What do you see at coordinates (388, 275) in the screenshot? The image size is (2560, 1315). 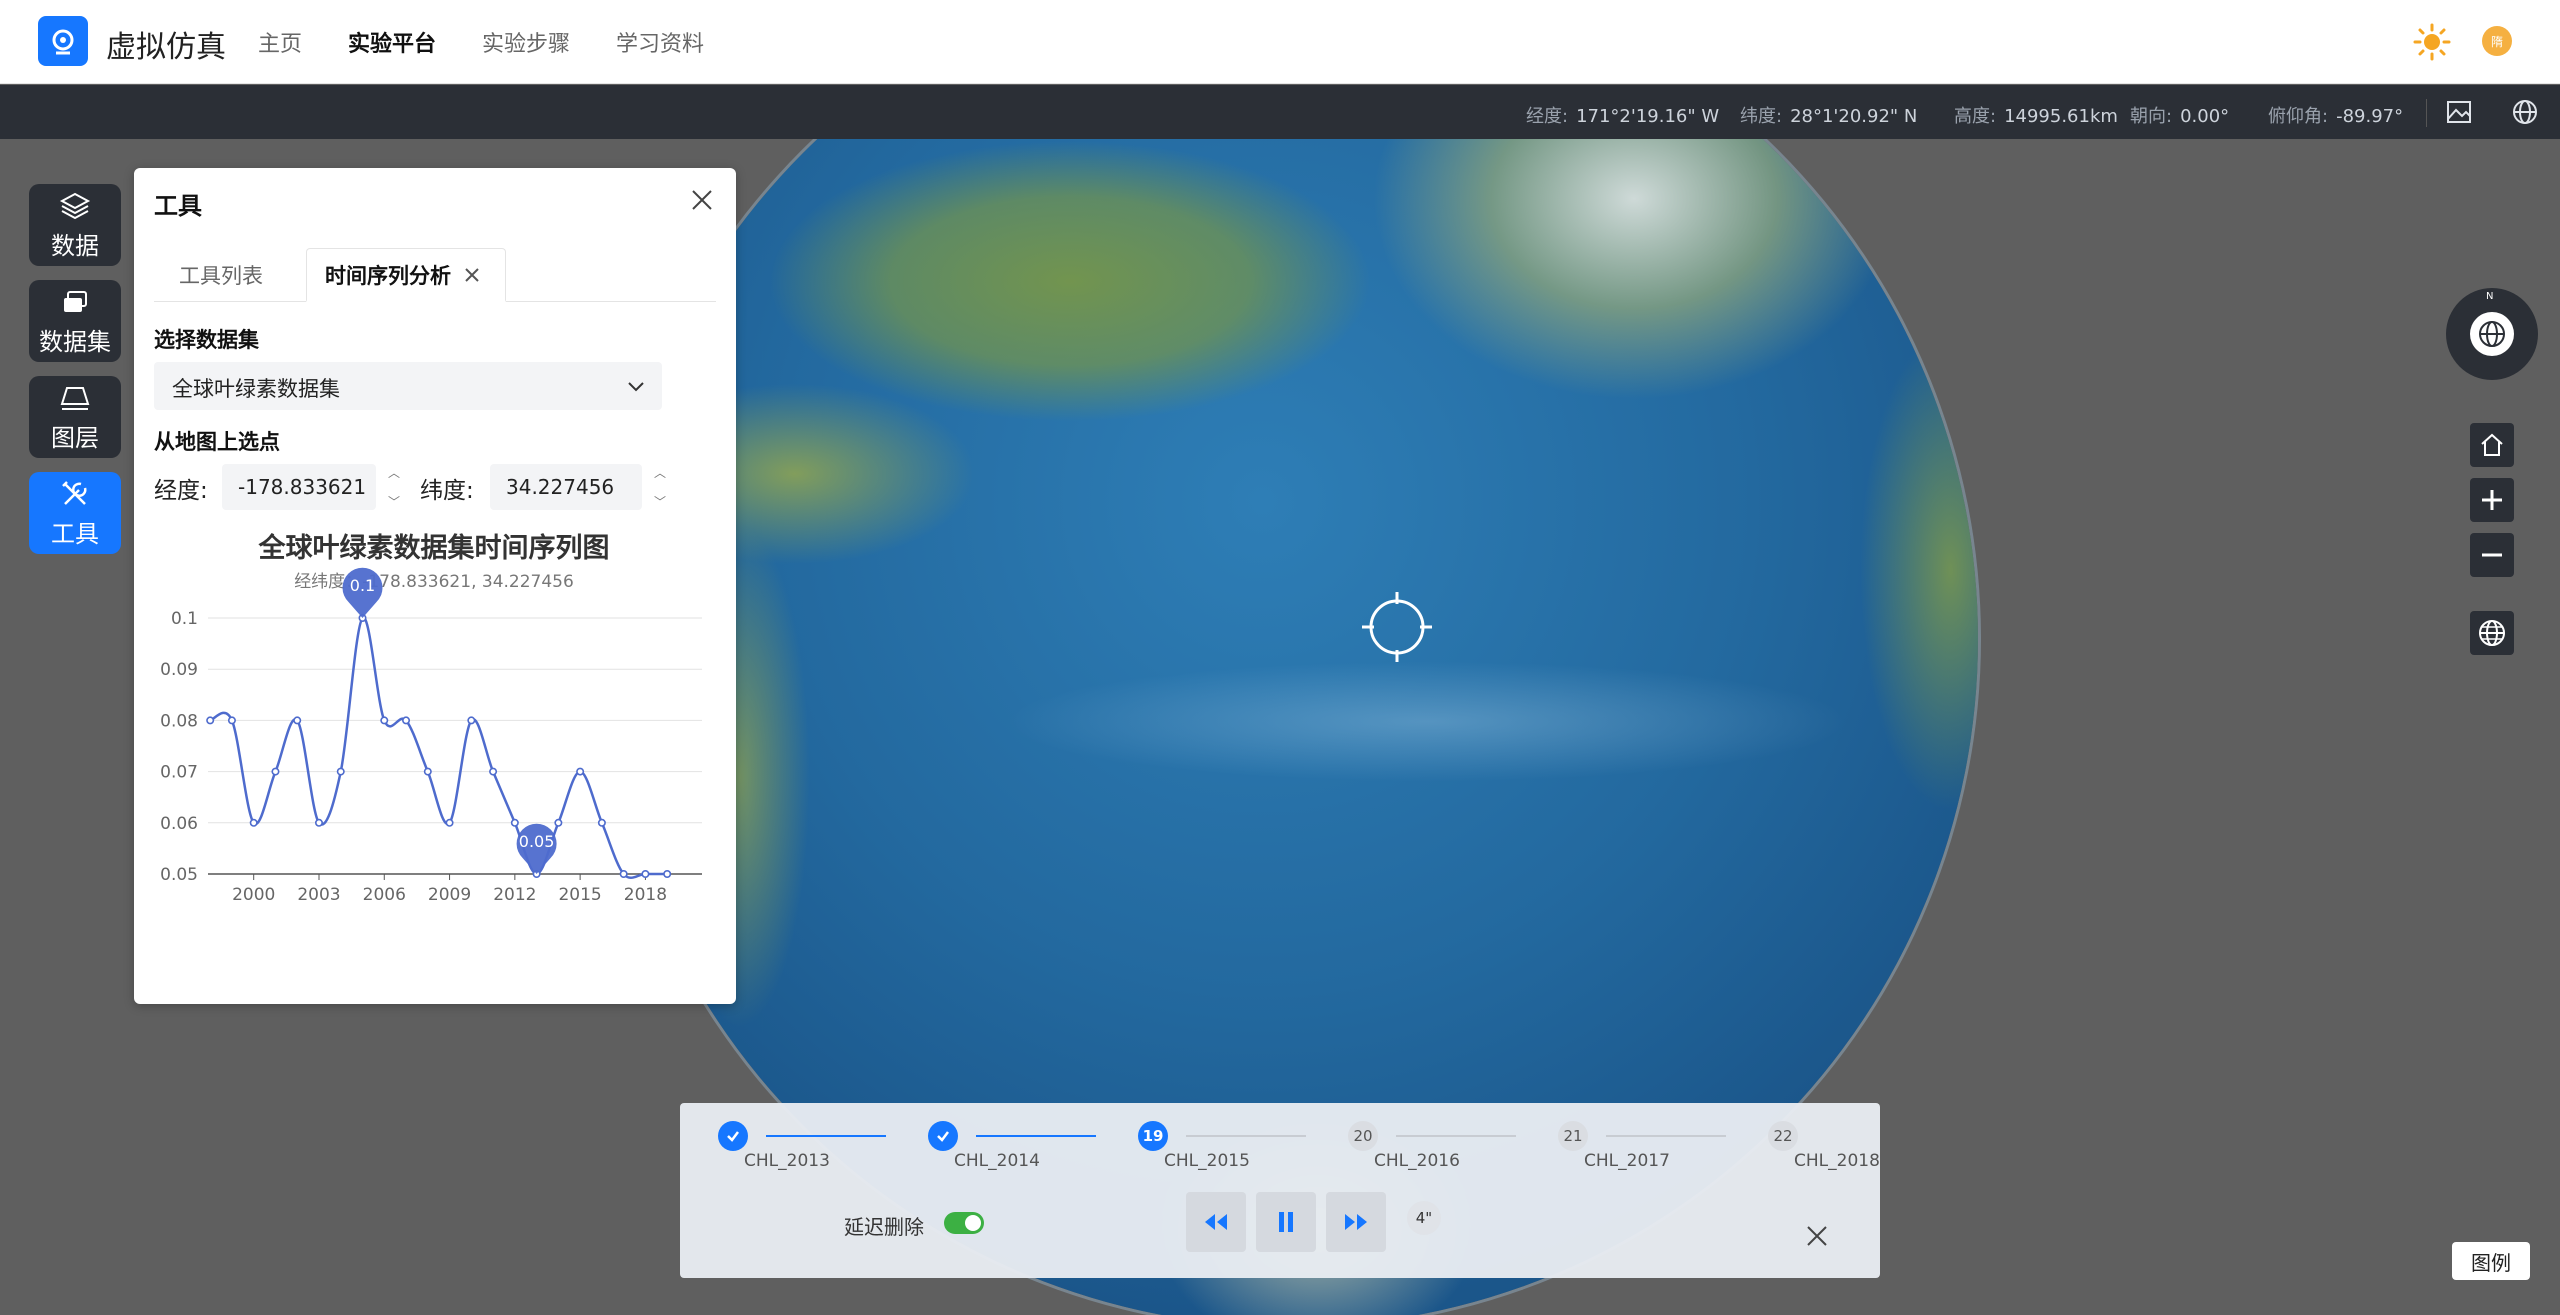 I see `tab-time-series-label: 时间序列分析` at bounding box center [388, 275].